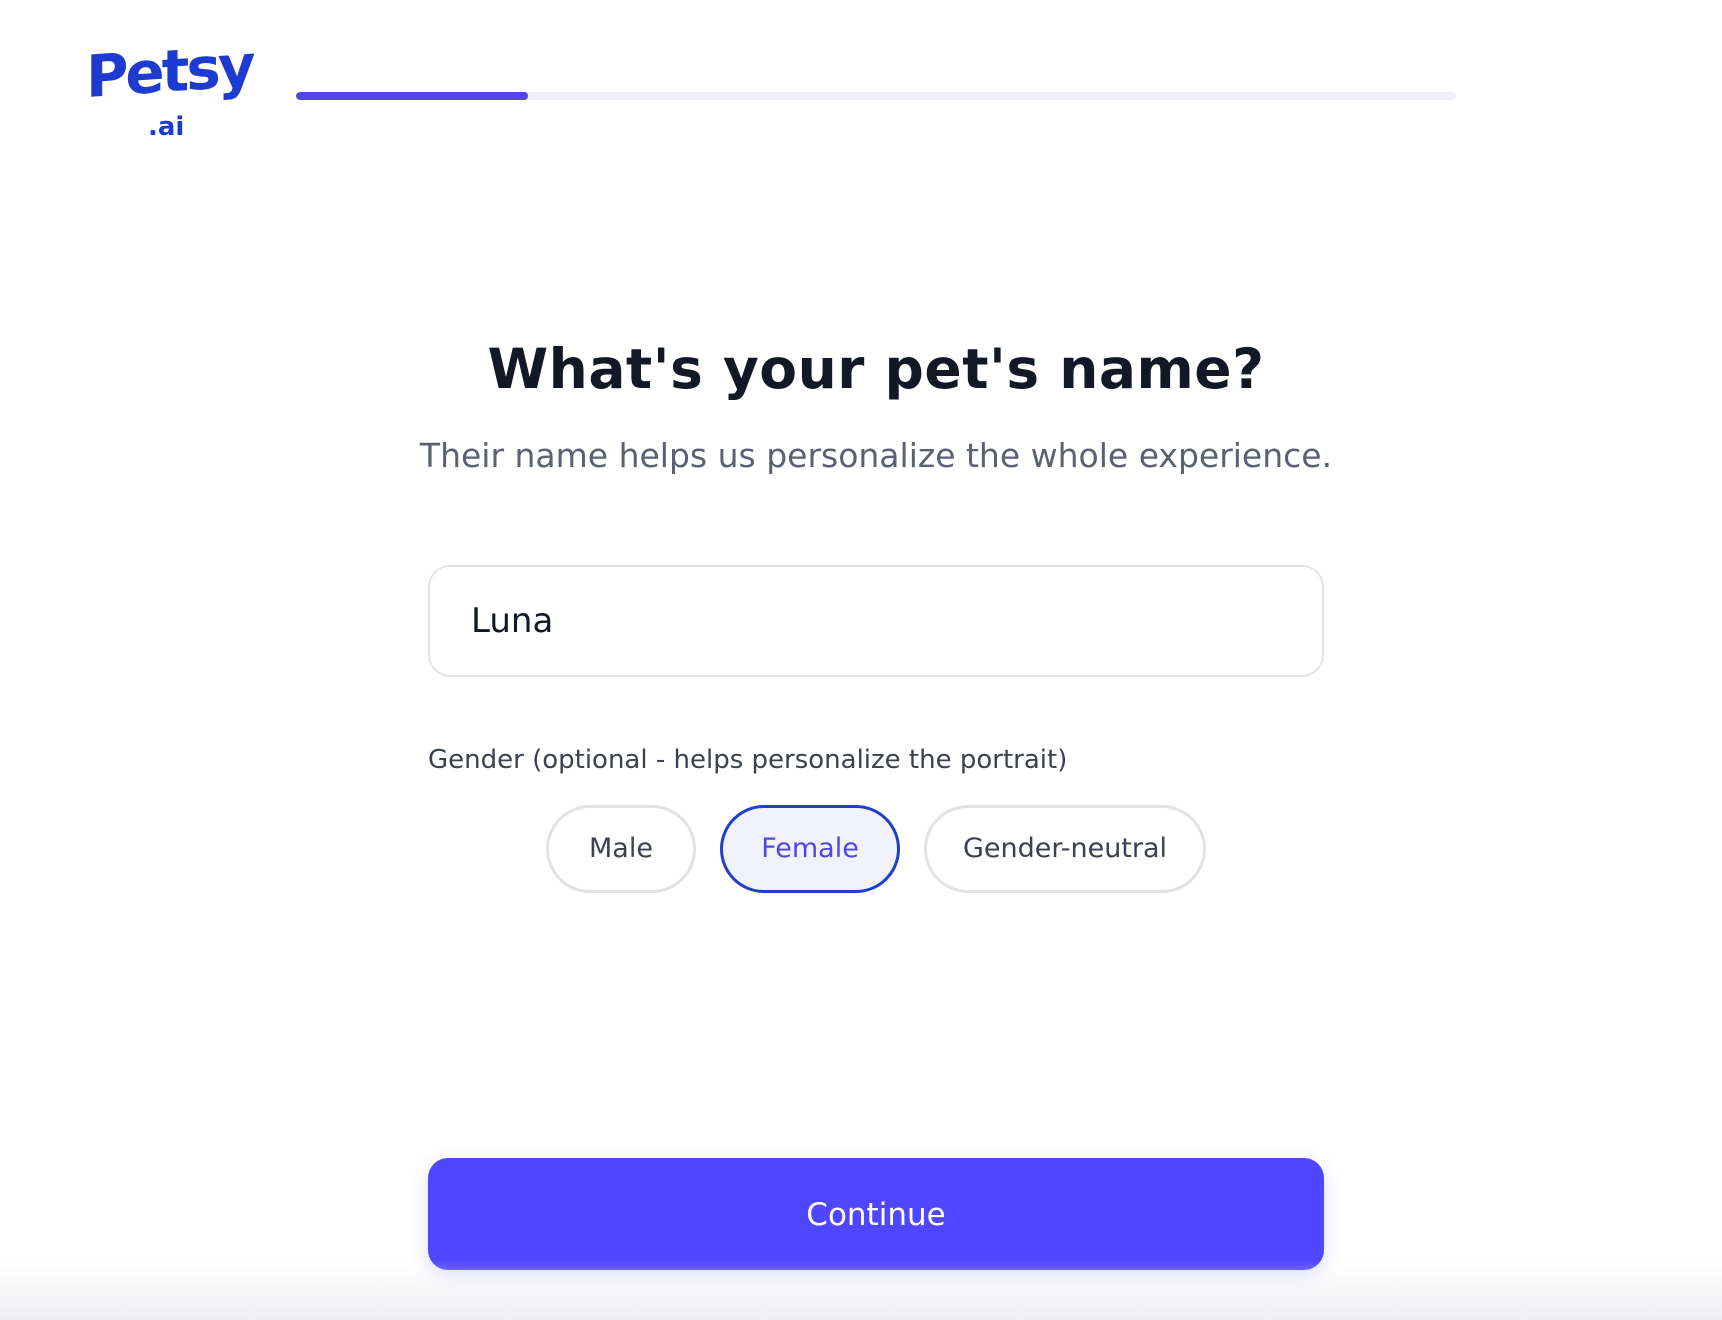 The height and width of the screenshot is (1320, 1722). Describe the element at coordinates (1065, 849) in the screenshot. I see `gender-option-neutral: Gender-neutral` at that location.